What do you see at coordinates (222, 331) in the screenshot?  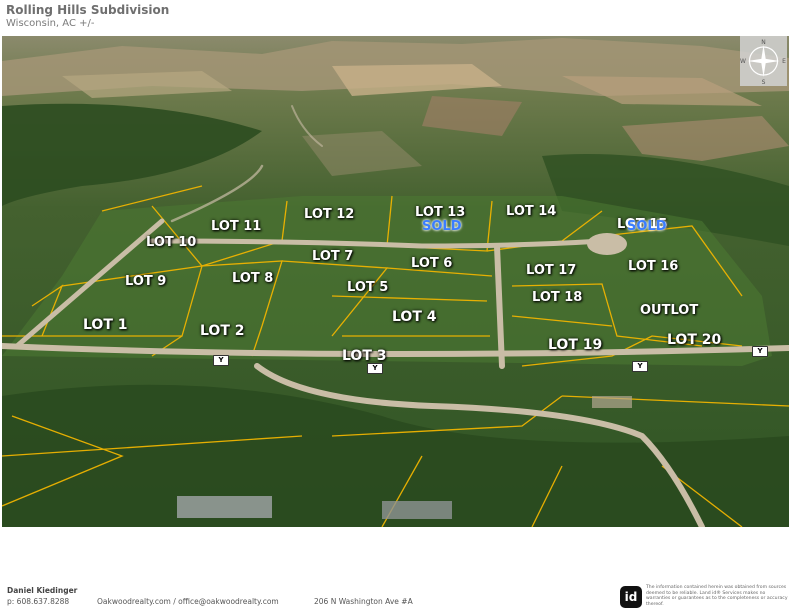 I see `lot-2-label: LOT 2` at bounding box center [222, 331].